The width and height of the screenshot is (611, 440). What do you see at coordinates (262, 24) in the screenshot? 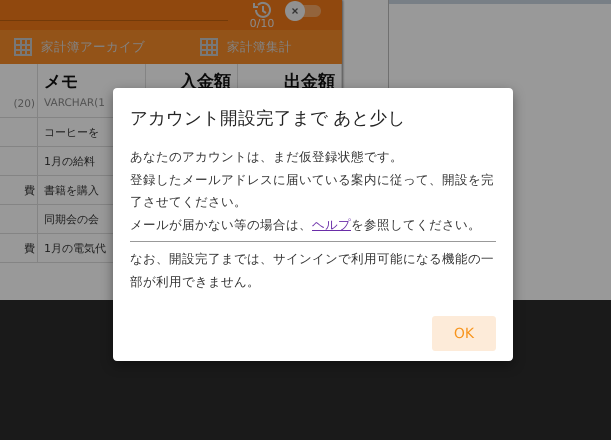
I see `counter-text: 0/10` at bounding box center [262, 24].